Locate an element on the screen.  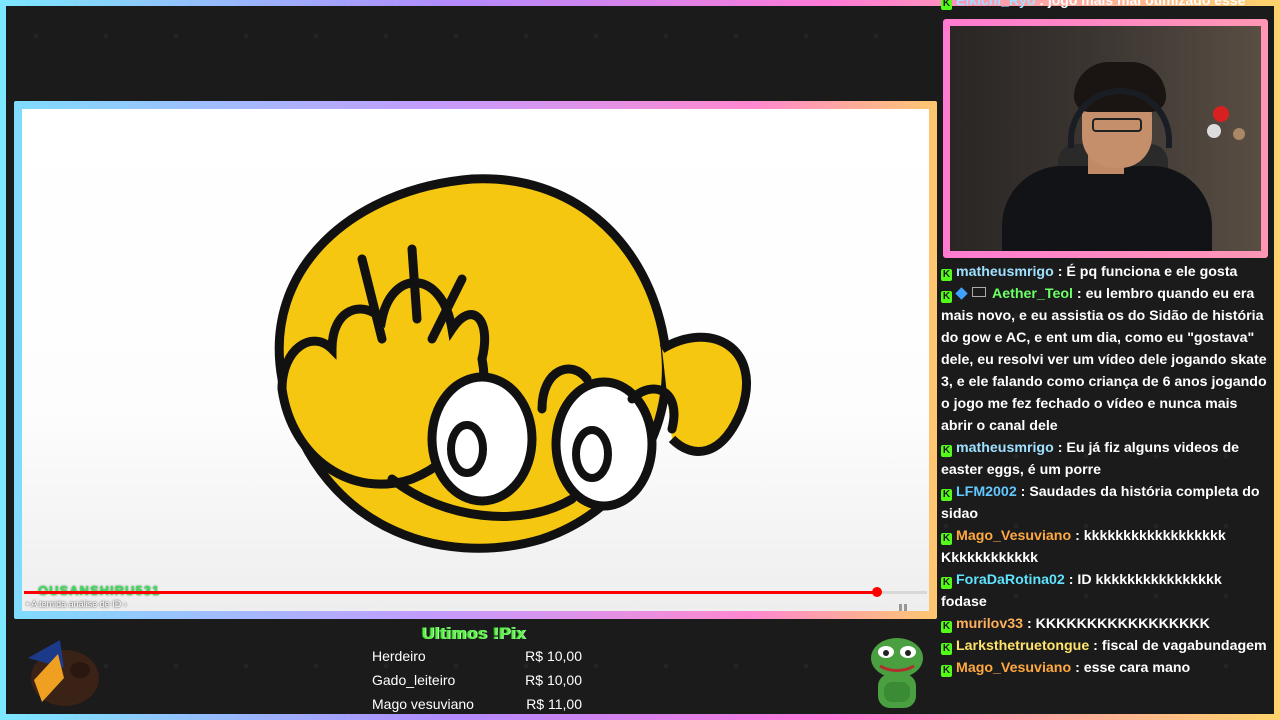
chat-username: murilov33 is located at coordinates (989, 624).